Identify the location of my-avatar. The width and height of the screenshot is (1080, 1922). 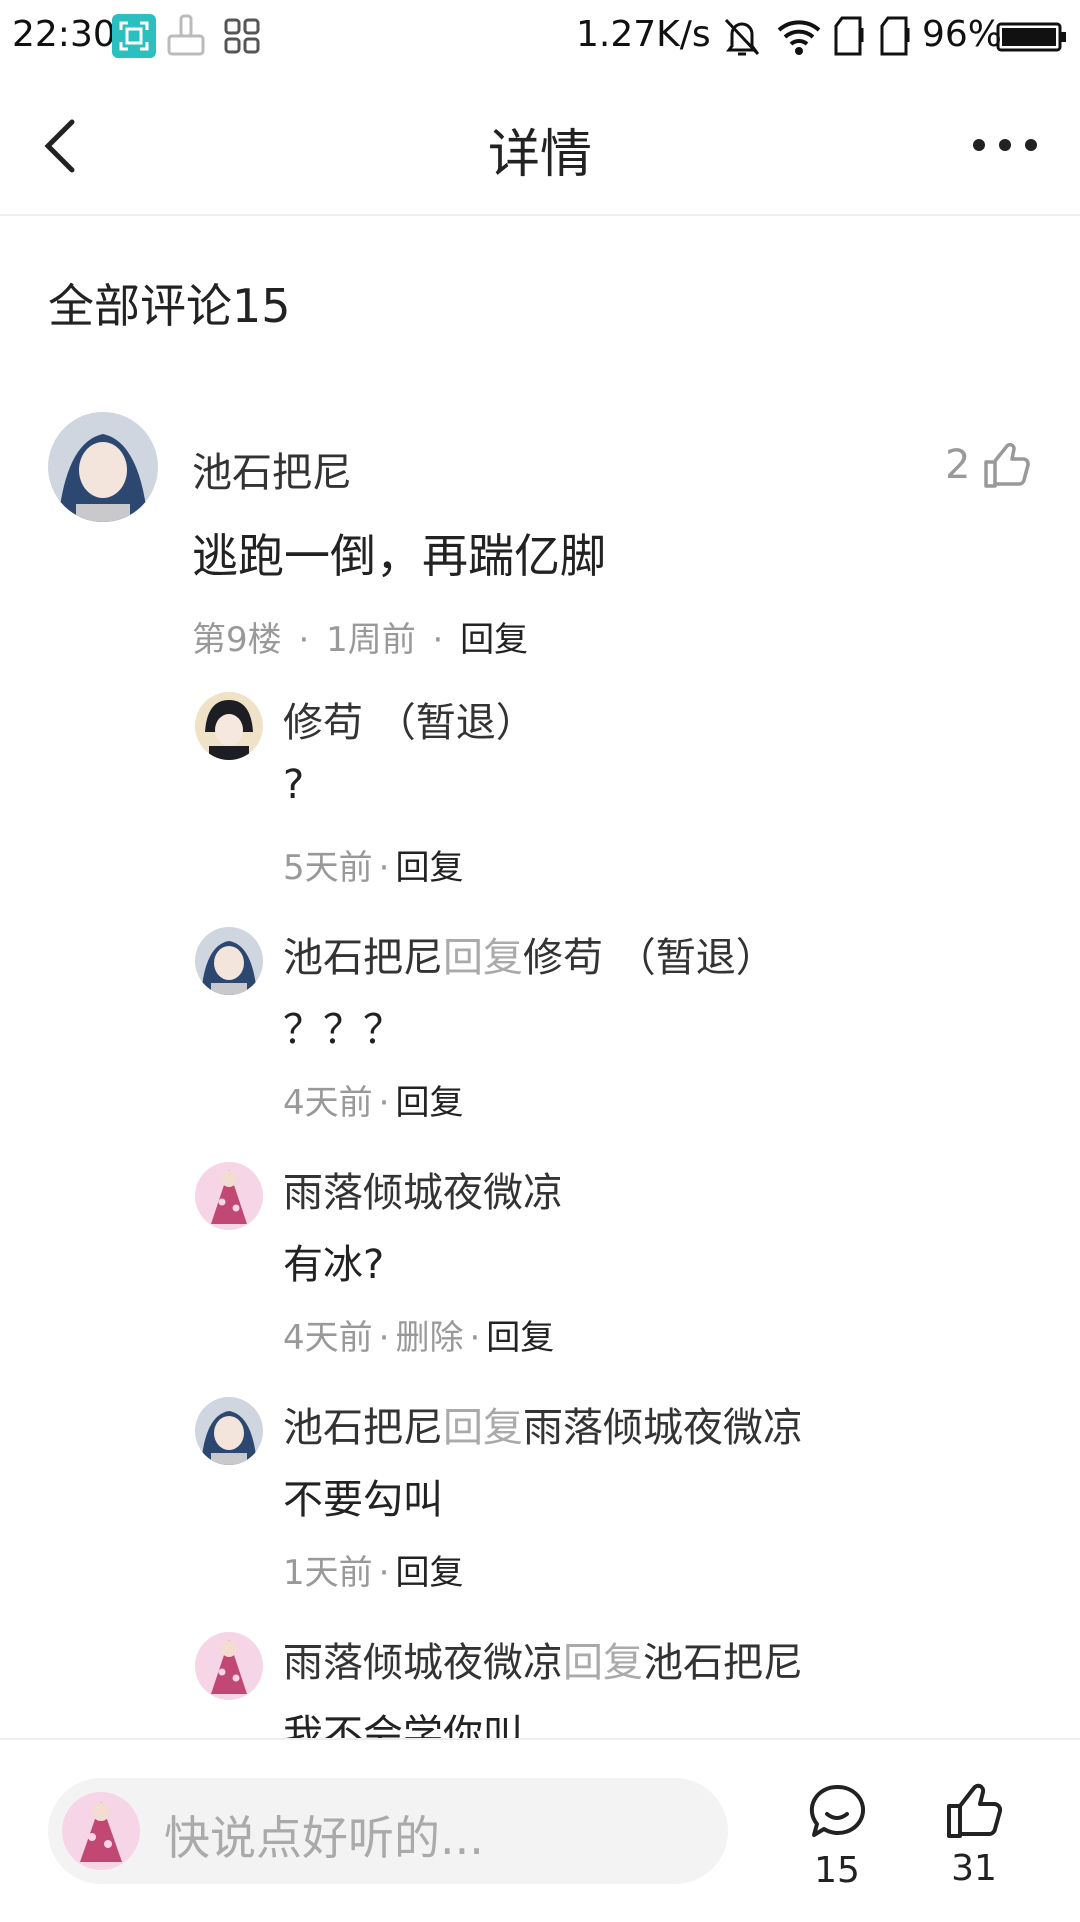
(101, 1831).